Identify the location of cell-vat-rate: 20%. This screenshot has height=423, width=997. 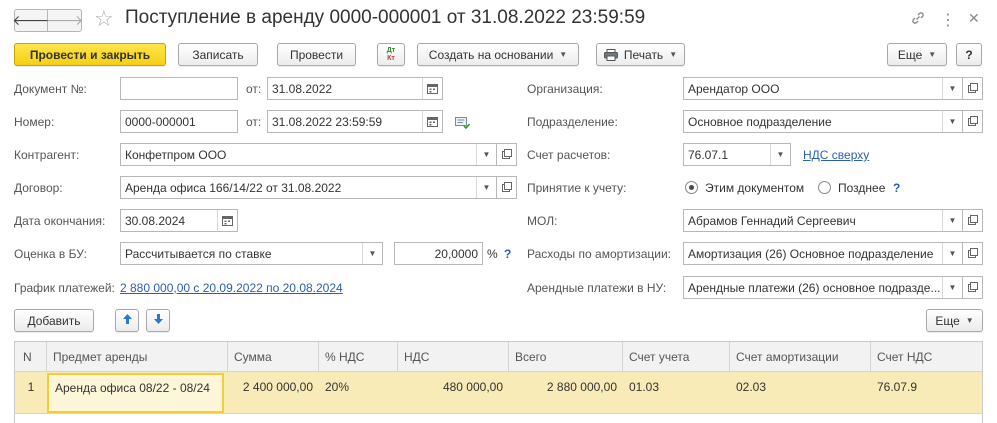
(358, 393).